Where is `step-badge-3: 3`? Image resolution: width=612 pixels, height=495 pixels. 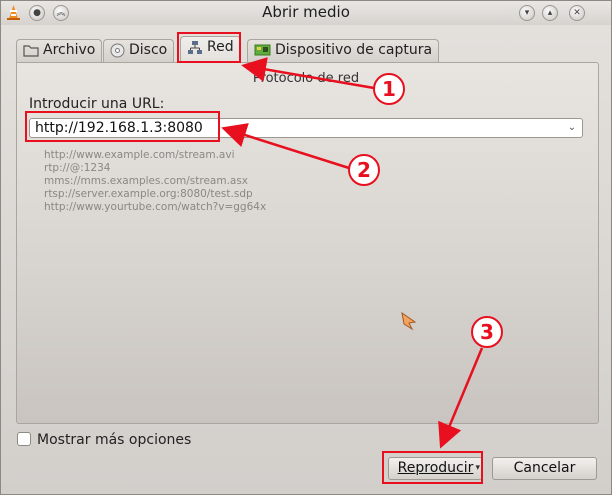
step-badge-3: 3 is located at coordinates (487, 332).